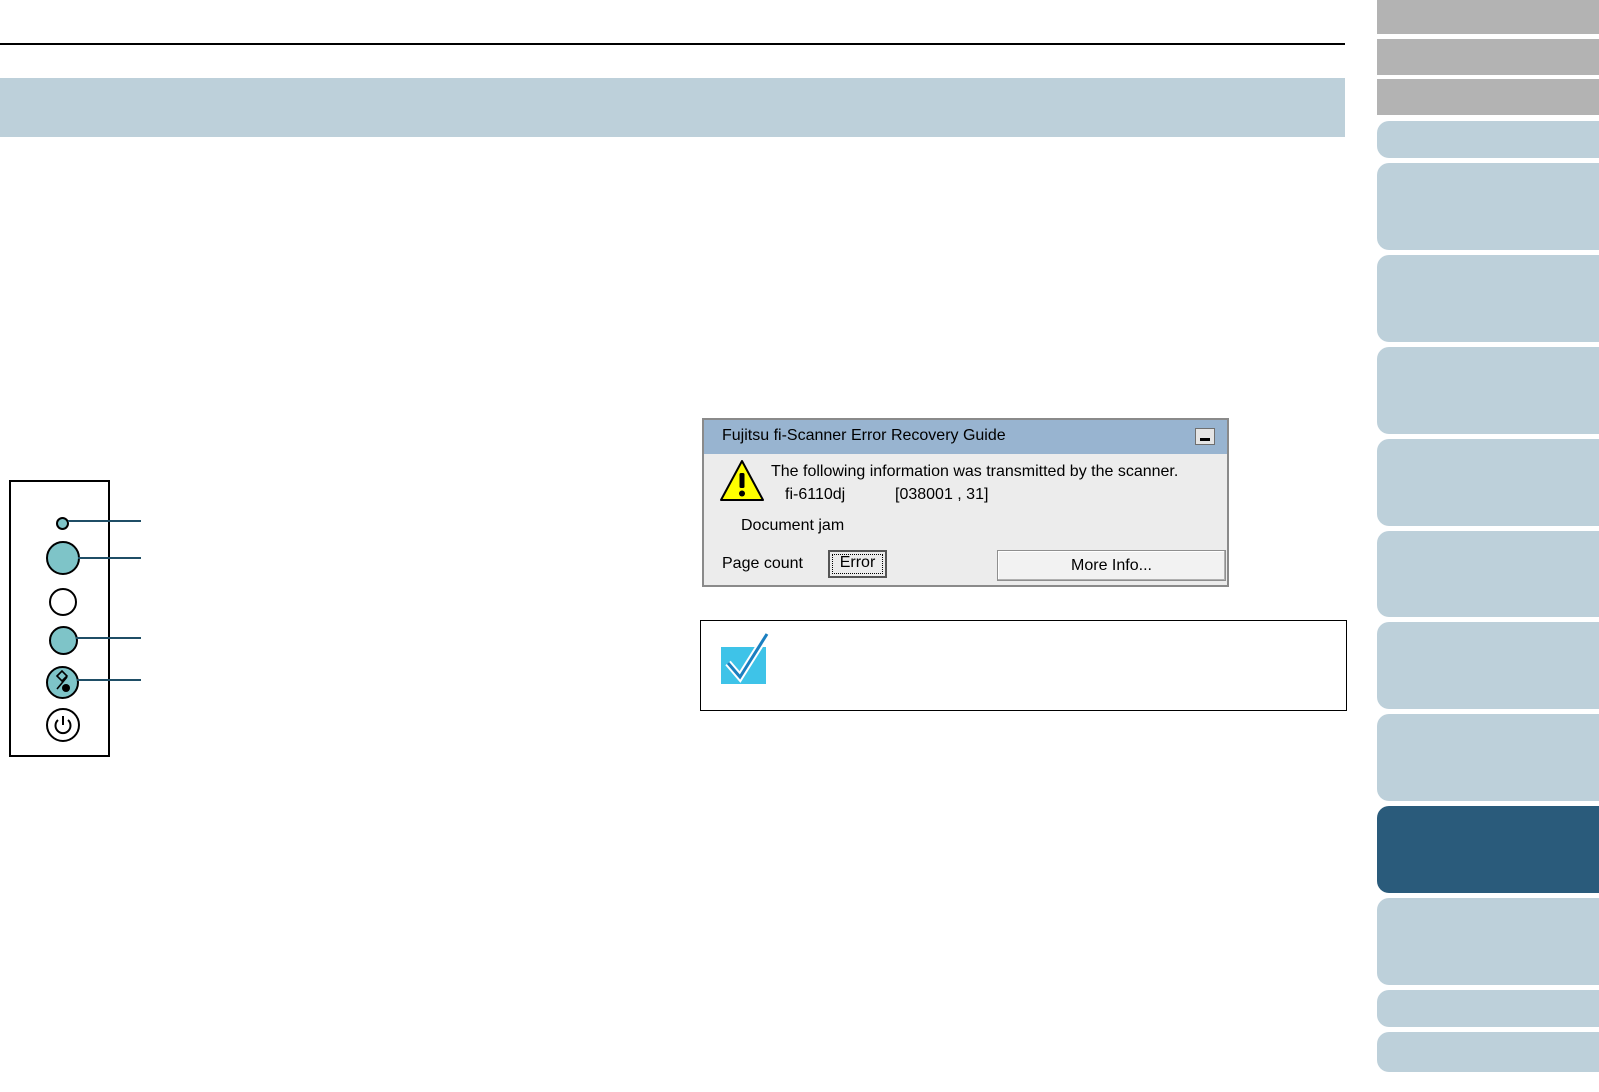  I want to click on function-number-display, so click(63, 558).